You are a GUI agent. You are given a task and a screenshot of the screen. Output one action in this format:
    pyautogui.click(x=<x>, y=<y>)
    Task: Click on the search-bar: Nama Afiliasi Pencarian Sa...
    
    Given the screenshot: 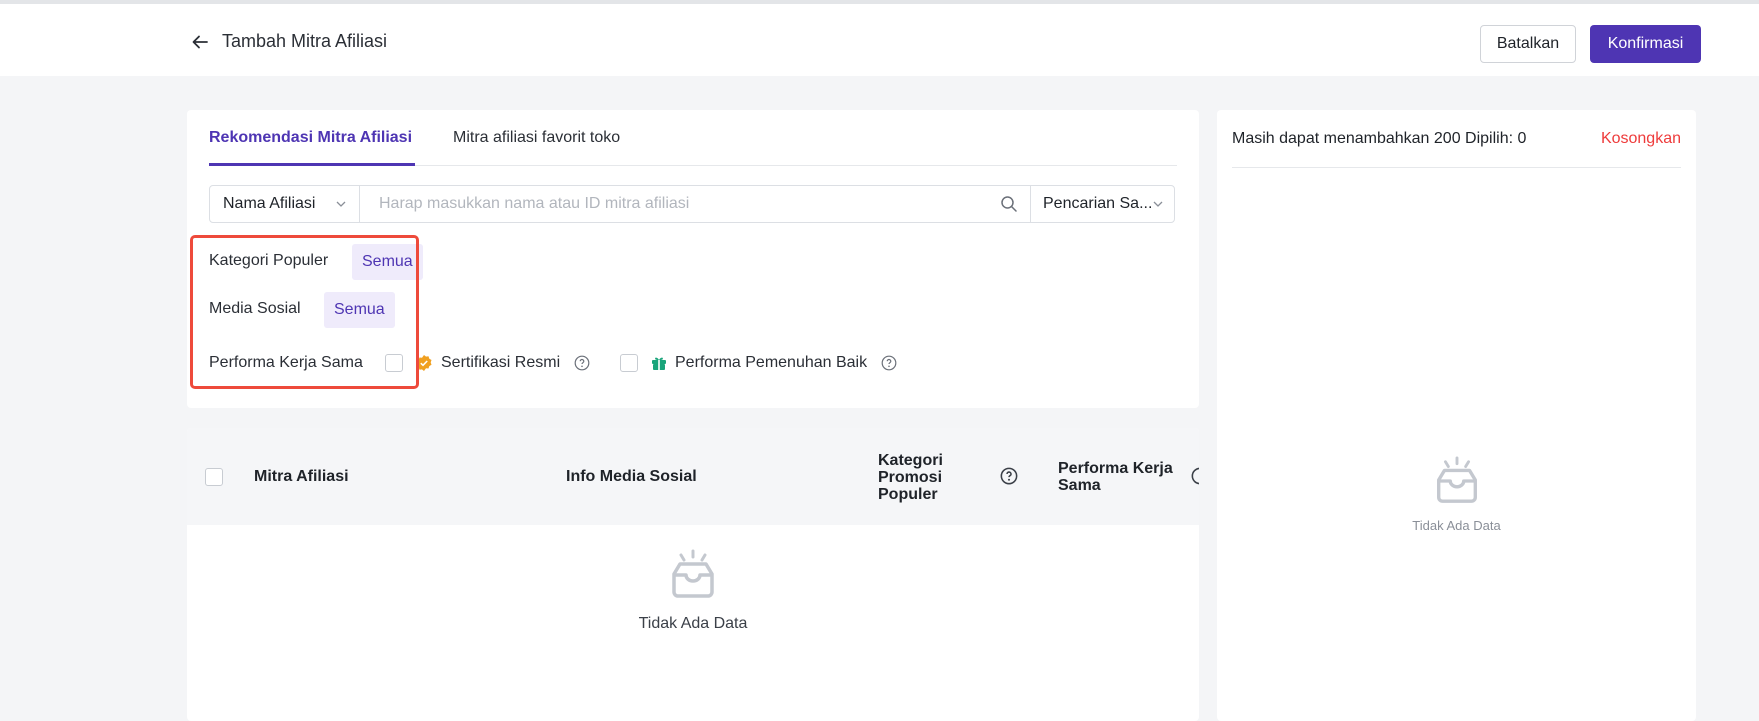 What is the action you would take?
    pyautogui.click(x=692, y=204)
    